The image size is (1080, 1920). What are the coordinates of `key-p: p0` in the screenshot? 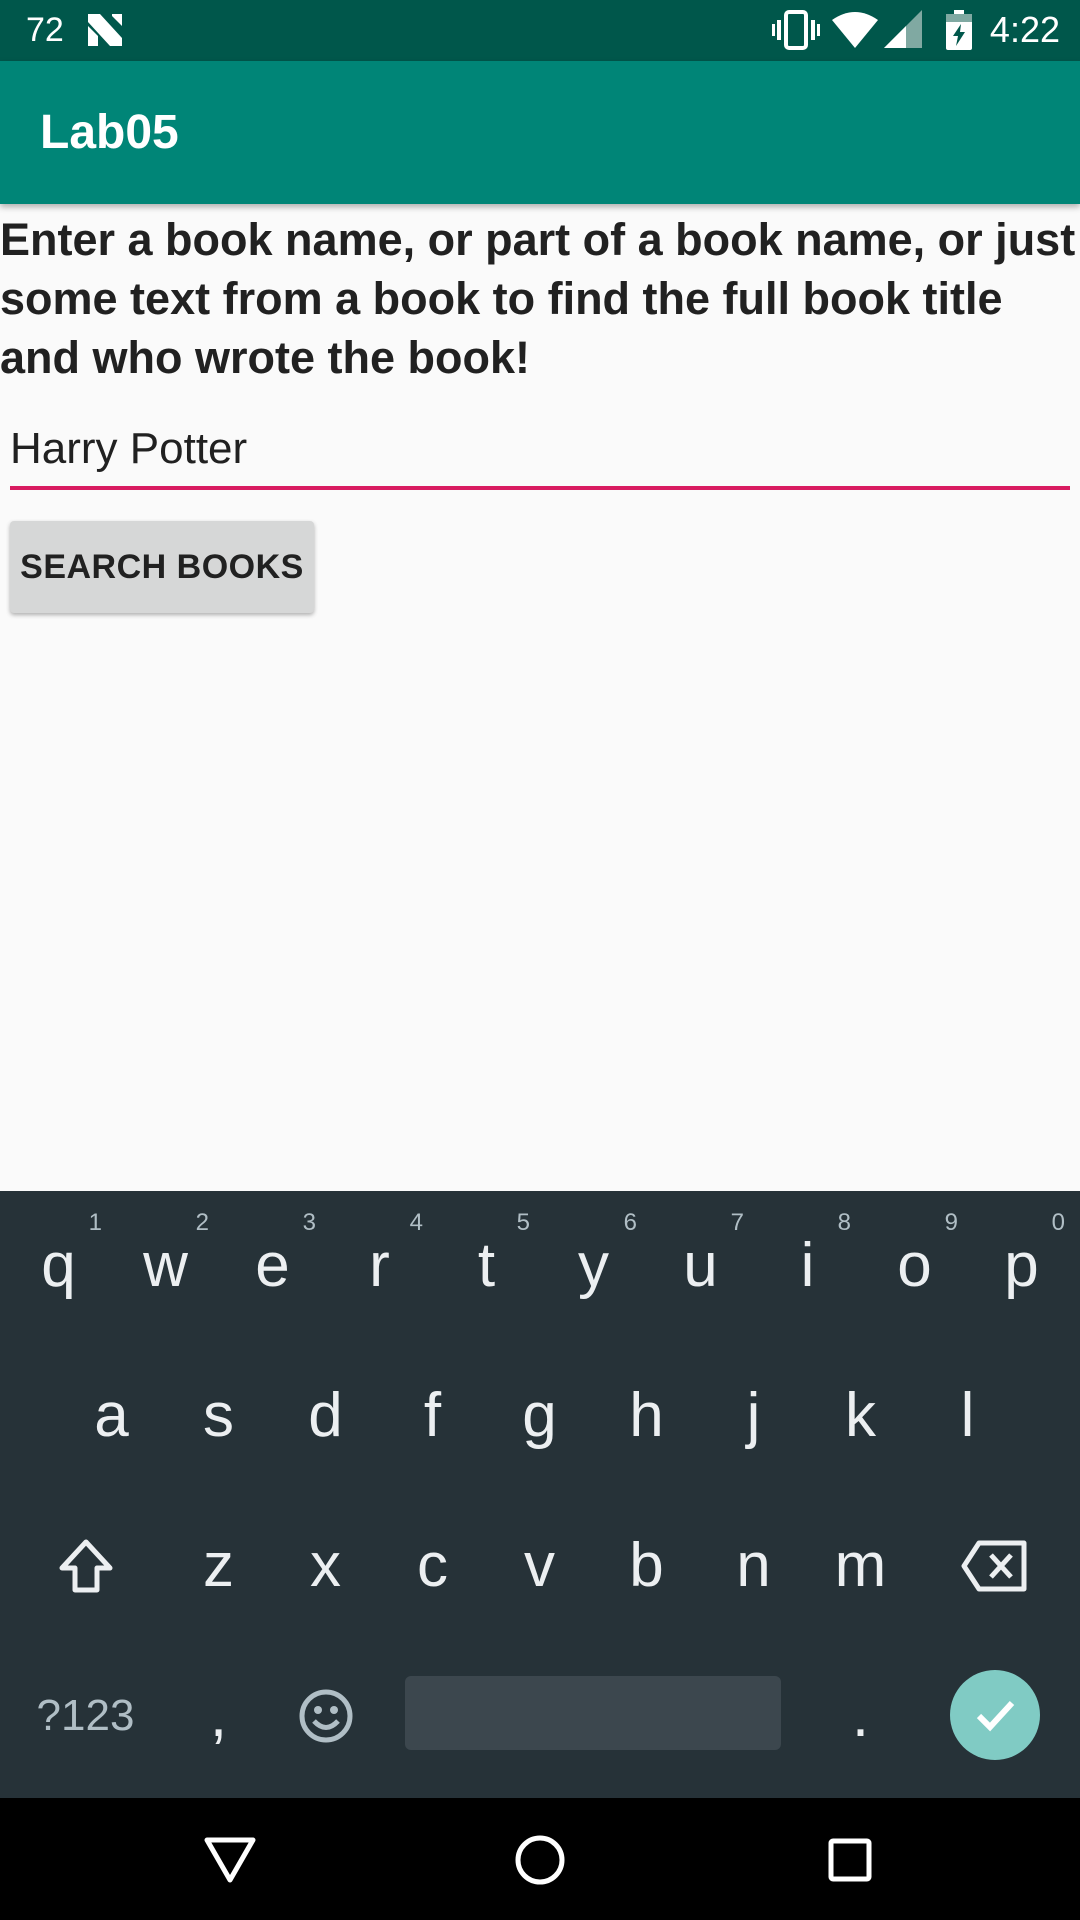 It's located at (1021, 1266).